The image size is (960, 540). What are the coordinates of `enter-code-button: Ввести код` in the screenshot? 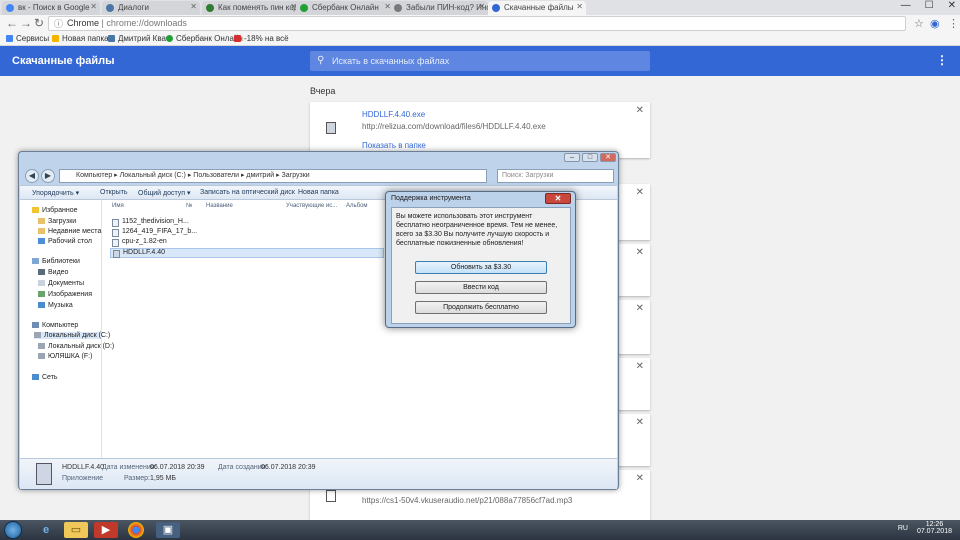 It's located at (481, 287).